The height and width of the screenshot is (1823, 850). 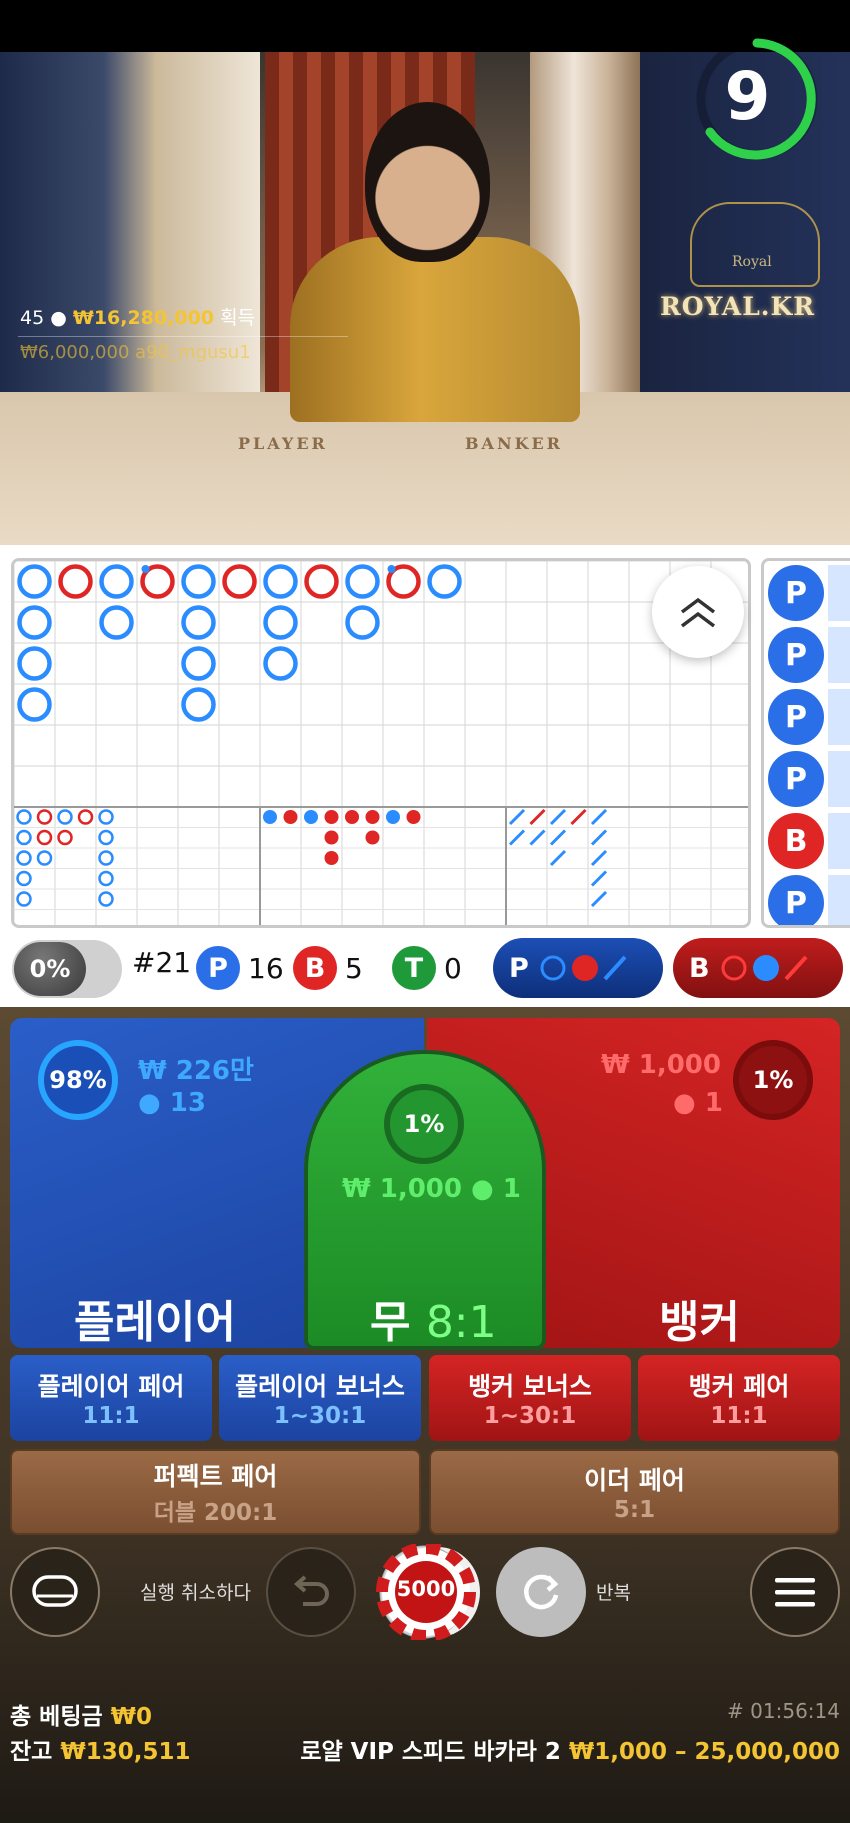 What do you see at coordinates (131, 1717) in the screenshot?
I see `total-bet-value: ₩0` at bounding box center [131, 1717].